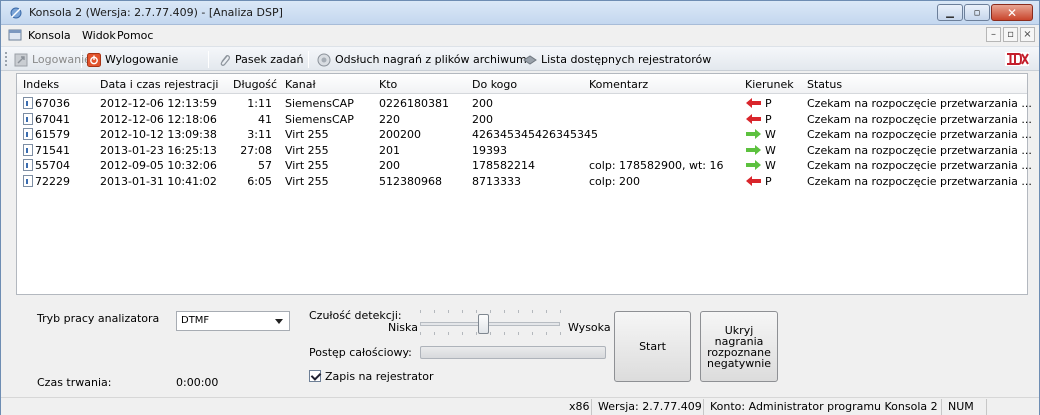  What do you see at coordinates (490, 312) in the screenshot?
I see `slider-ticks-top` at bounding box center [490, 312].